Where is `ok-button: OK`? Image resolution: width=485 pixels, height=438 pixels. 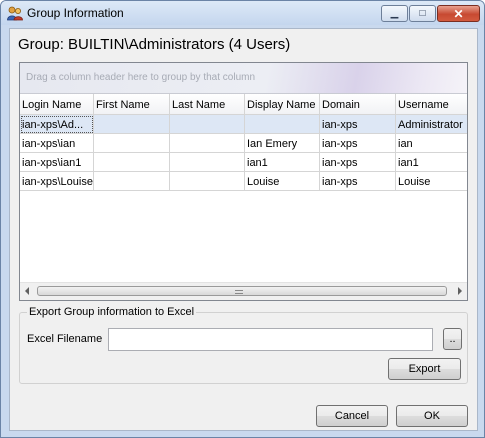 ok-button: OK is located at coordinates (432, 416).